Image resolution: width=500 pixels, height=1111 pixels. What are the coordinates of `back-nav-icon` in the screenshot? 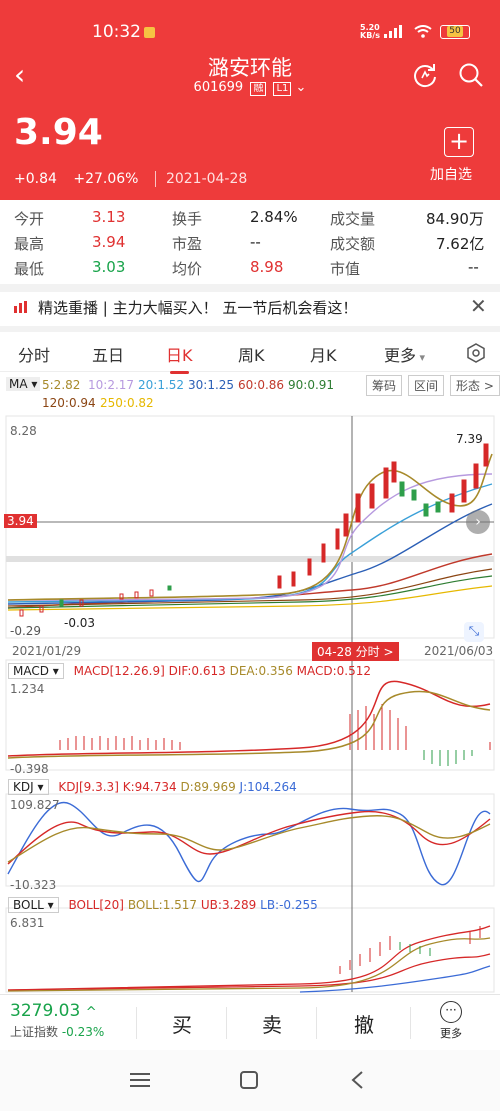 It's located at (357, 1080).